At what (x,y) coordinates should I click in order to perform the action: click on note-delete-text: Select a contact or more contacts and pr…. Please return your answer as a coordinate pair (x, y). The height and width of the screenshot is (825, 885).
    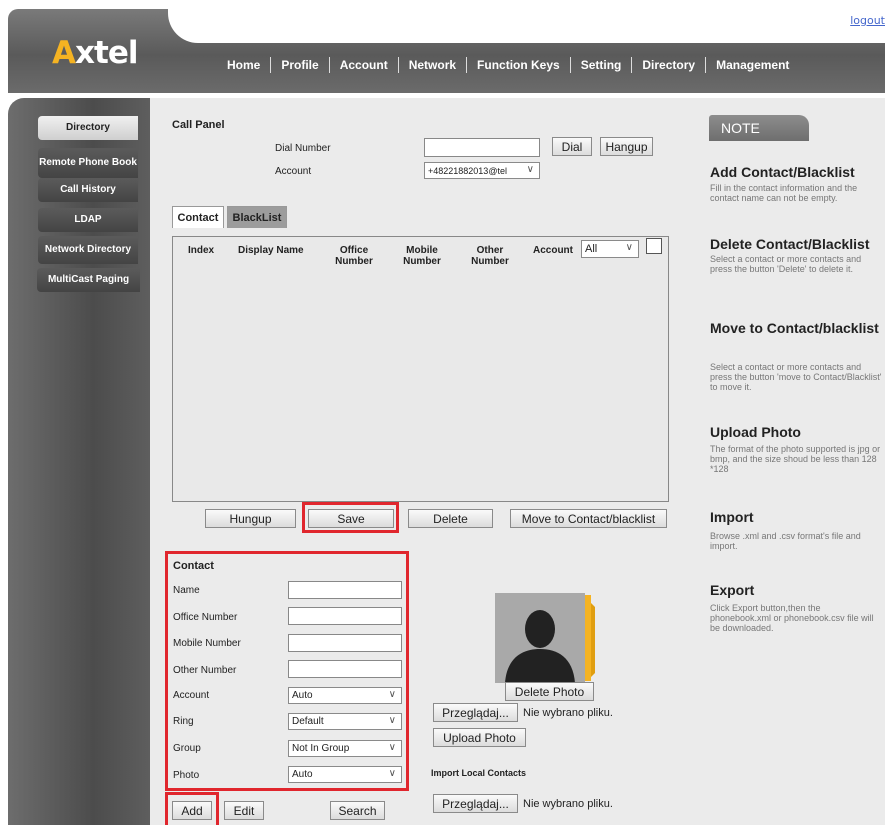
    Looking at the image, I should click on (786, 264).